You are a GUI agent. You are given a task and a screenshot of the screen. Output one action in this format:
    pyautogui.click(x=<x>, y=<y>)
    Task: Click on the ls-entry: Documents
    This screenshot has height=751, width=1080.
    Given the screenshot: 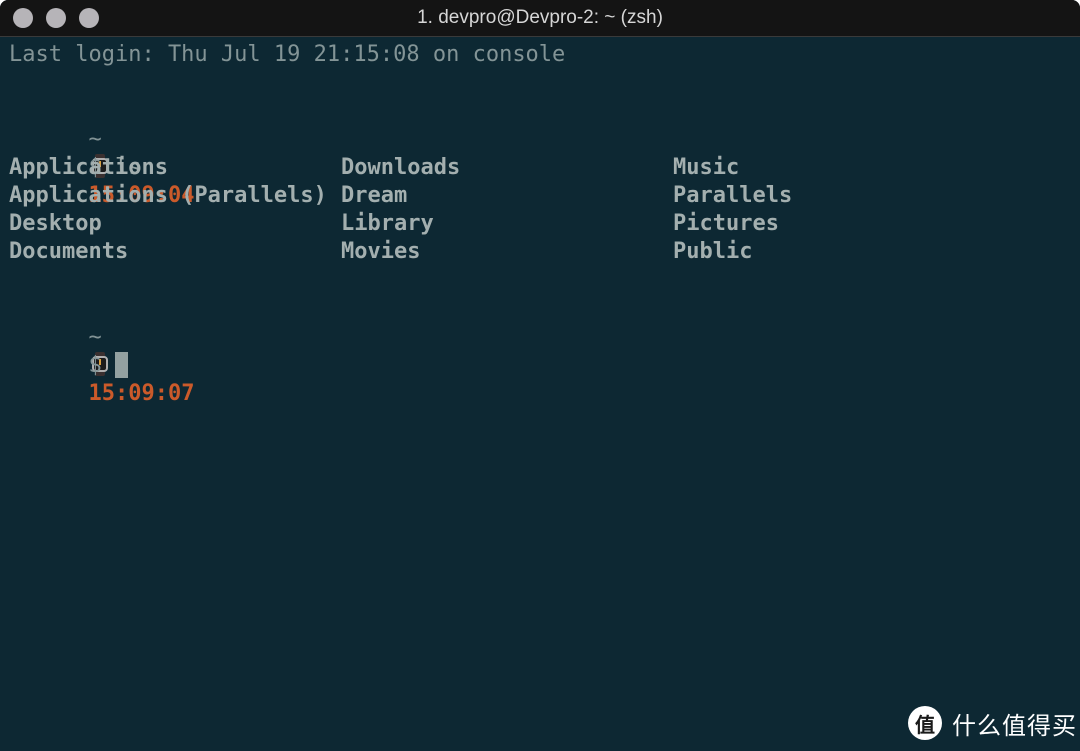 What is the action you would take?
    pyautogui.click(x=69, y=251)
    